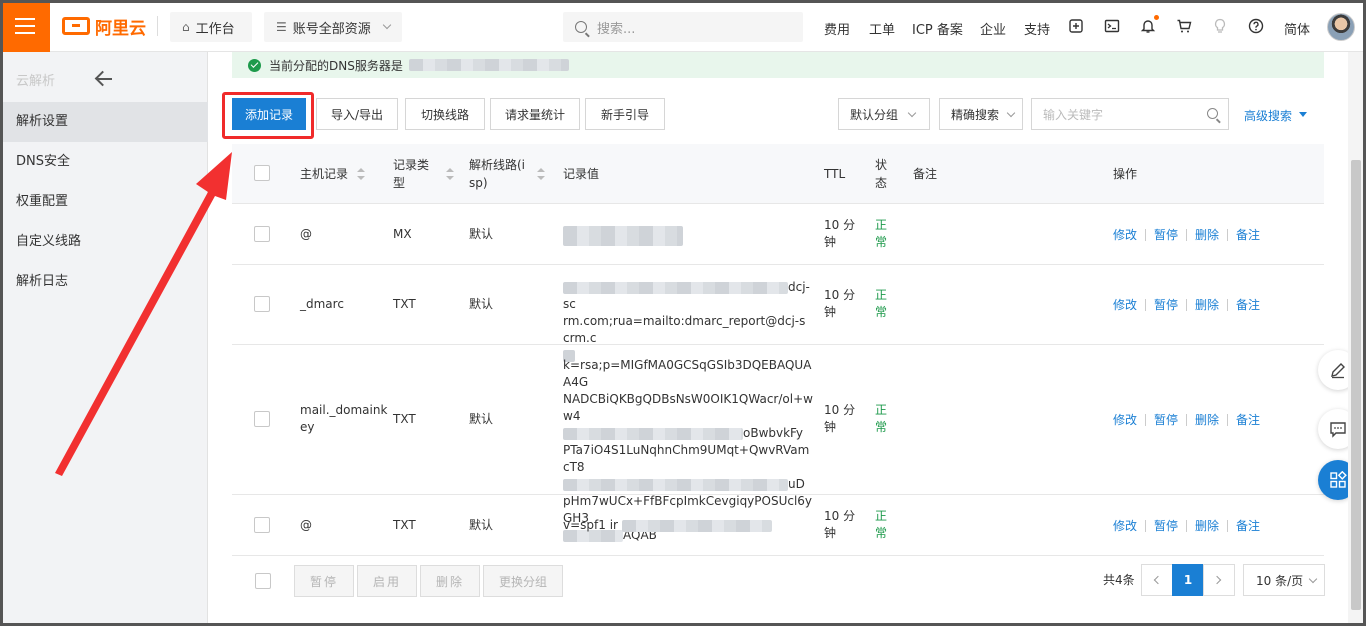 The height and width of the screenshot is (626, 1366). What do you see at coordinates (1037, 28) in the screenshot?
I see `nav-link-support: 支持` at bounding box center [1037, 28].